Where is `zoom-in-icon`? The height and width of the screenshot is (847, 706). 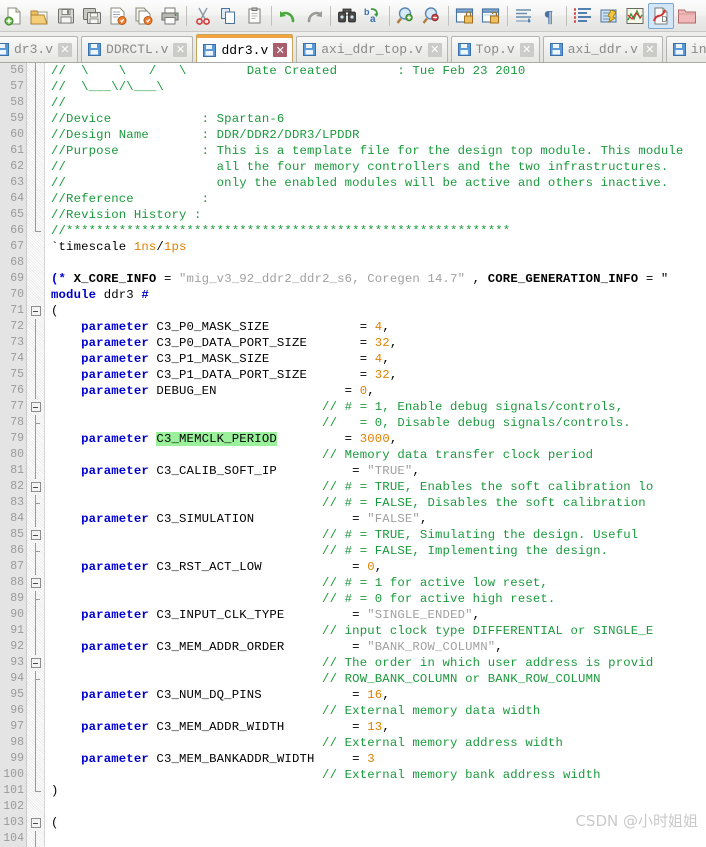
zoom-in-icon is located at coordinates (406, 16).